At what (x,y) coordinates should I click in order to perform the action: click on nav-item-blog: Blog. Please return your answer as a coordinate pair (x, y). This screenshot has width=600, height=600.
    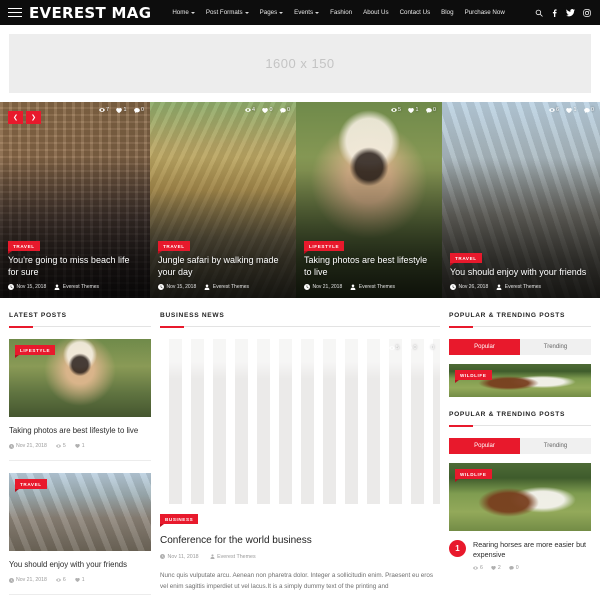
    Looking at the image, I should click on (447, 12).